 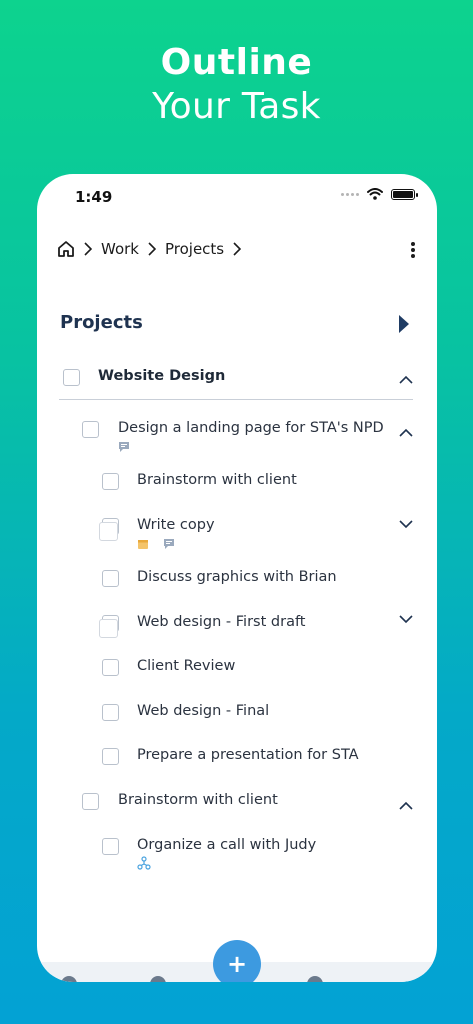 I want to click on task-row-web-final: Web design - Final, so click(x=237, y=715).